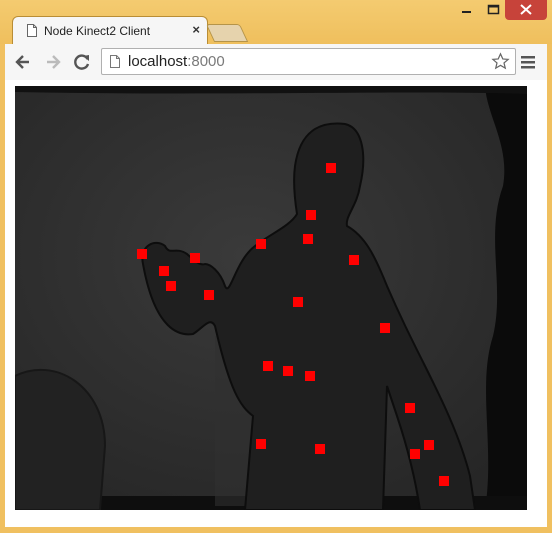  I want to click on back-arrow-icon, so click(23, 62).